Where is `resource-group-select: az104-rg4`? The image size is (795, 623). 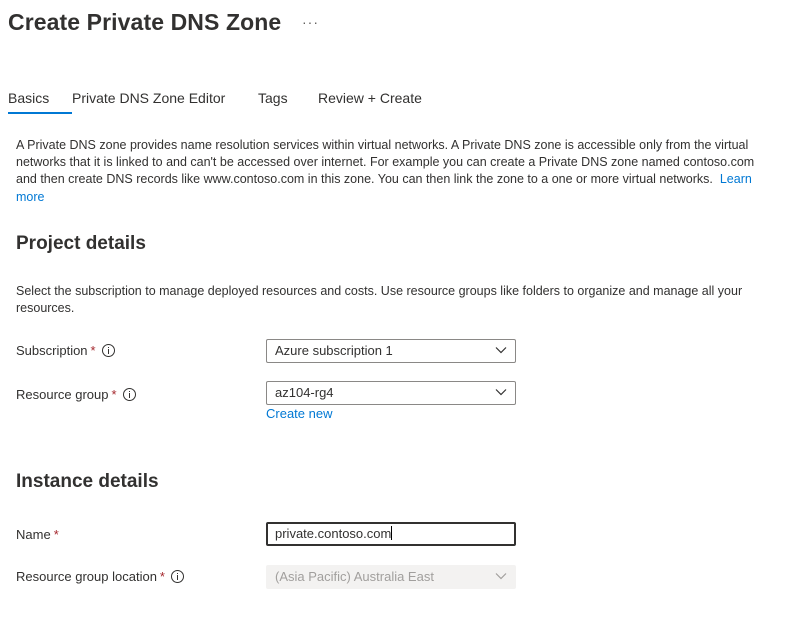
resource-group-select: az104-rg4 is located at coordinates (391, 393).